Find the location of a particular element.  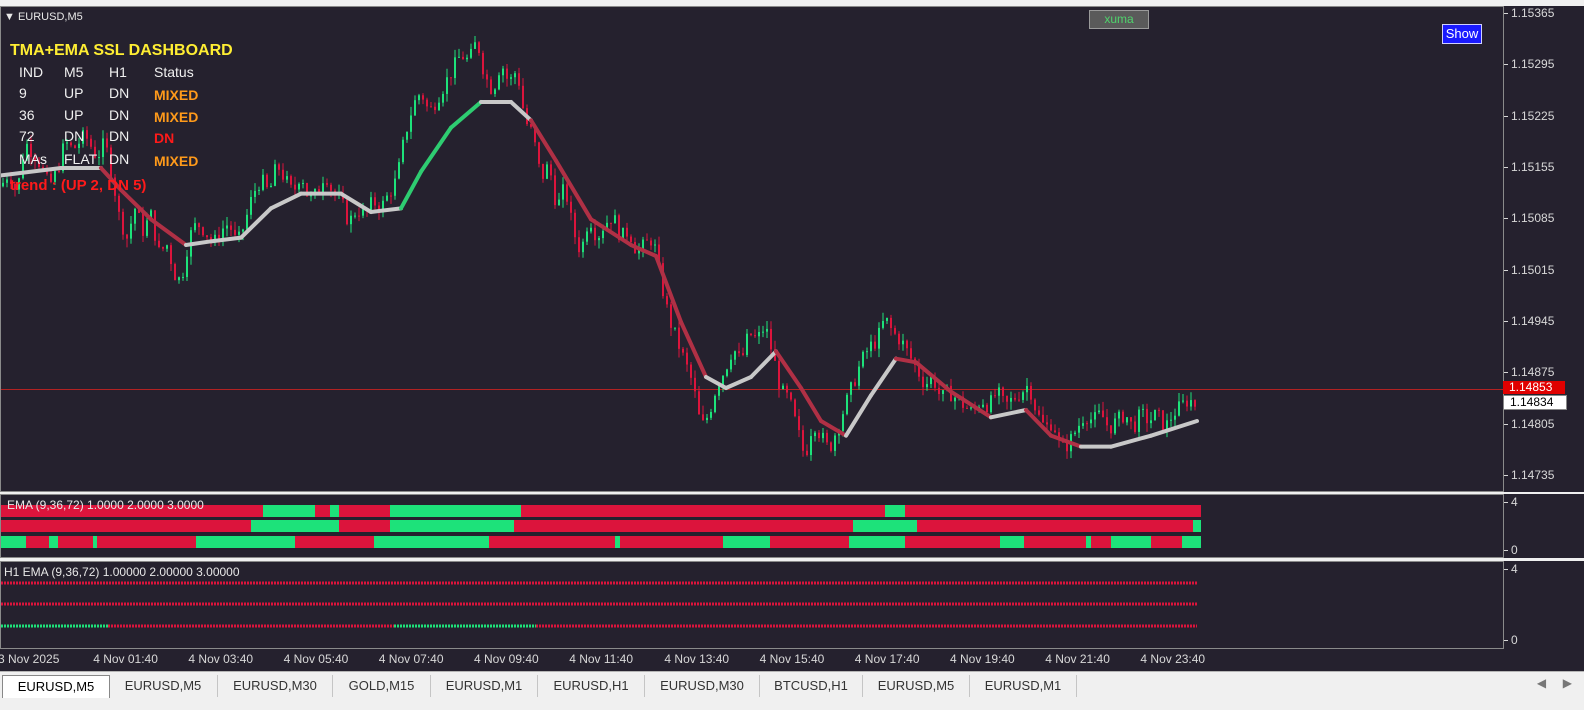

time-tick-label: 4 Nov 07:40 is located at coordinates (411, 659).